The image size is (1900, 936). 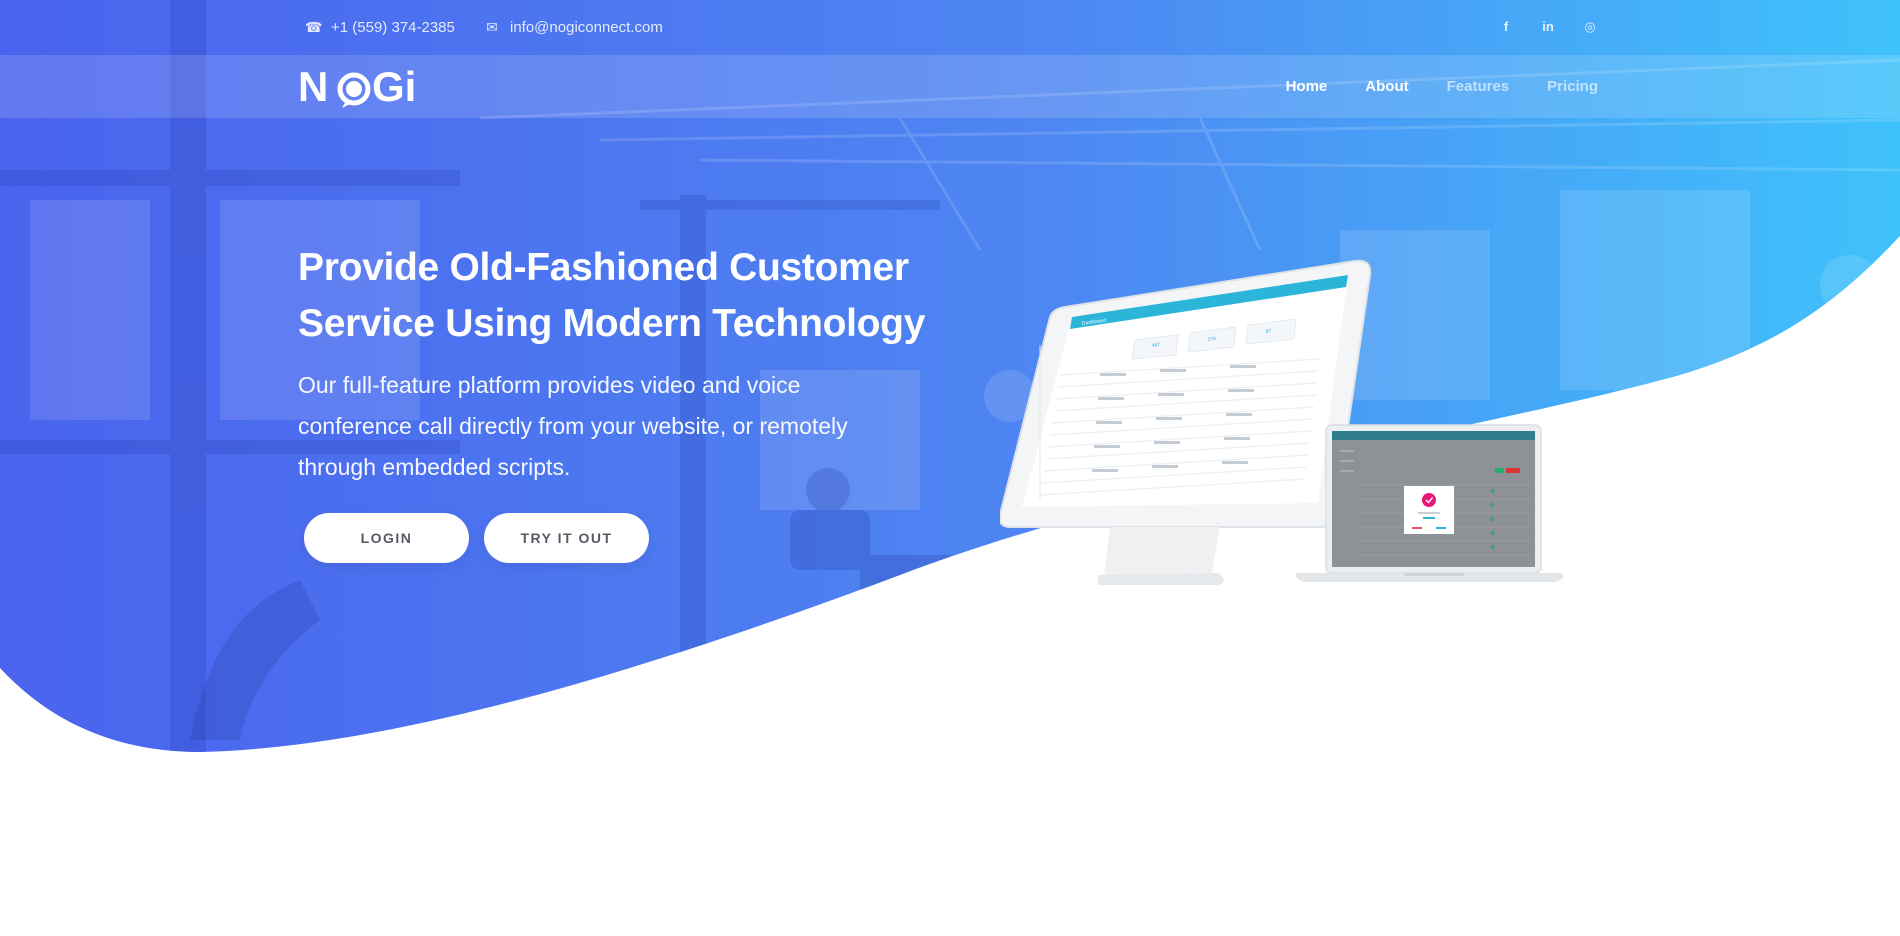 I want to click on primary-nav: Home About Features Pricing, so click(x=1442, y=86).